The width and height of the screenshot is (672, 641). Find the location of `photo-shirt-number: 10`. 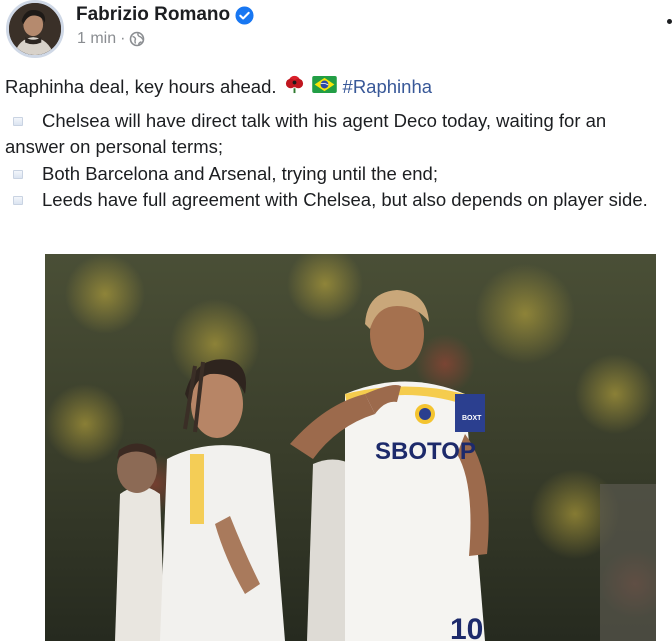

photo-shirt-number: 10 is located at coordinates (466, 627).